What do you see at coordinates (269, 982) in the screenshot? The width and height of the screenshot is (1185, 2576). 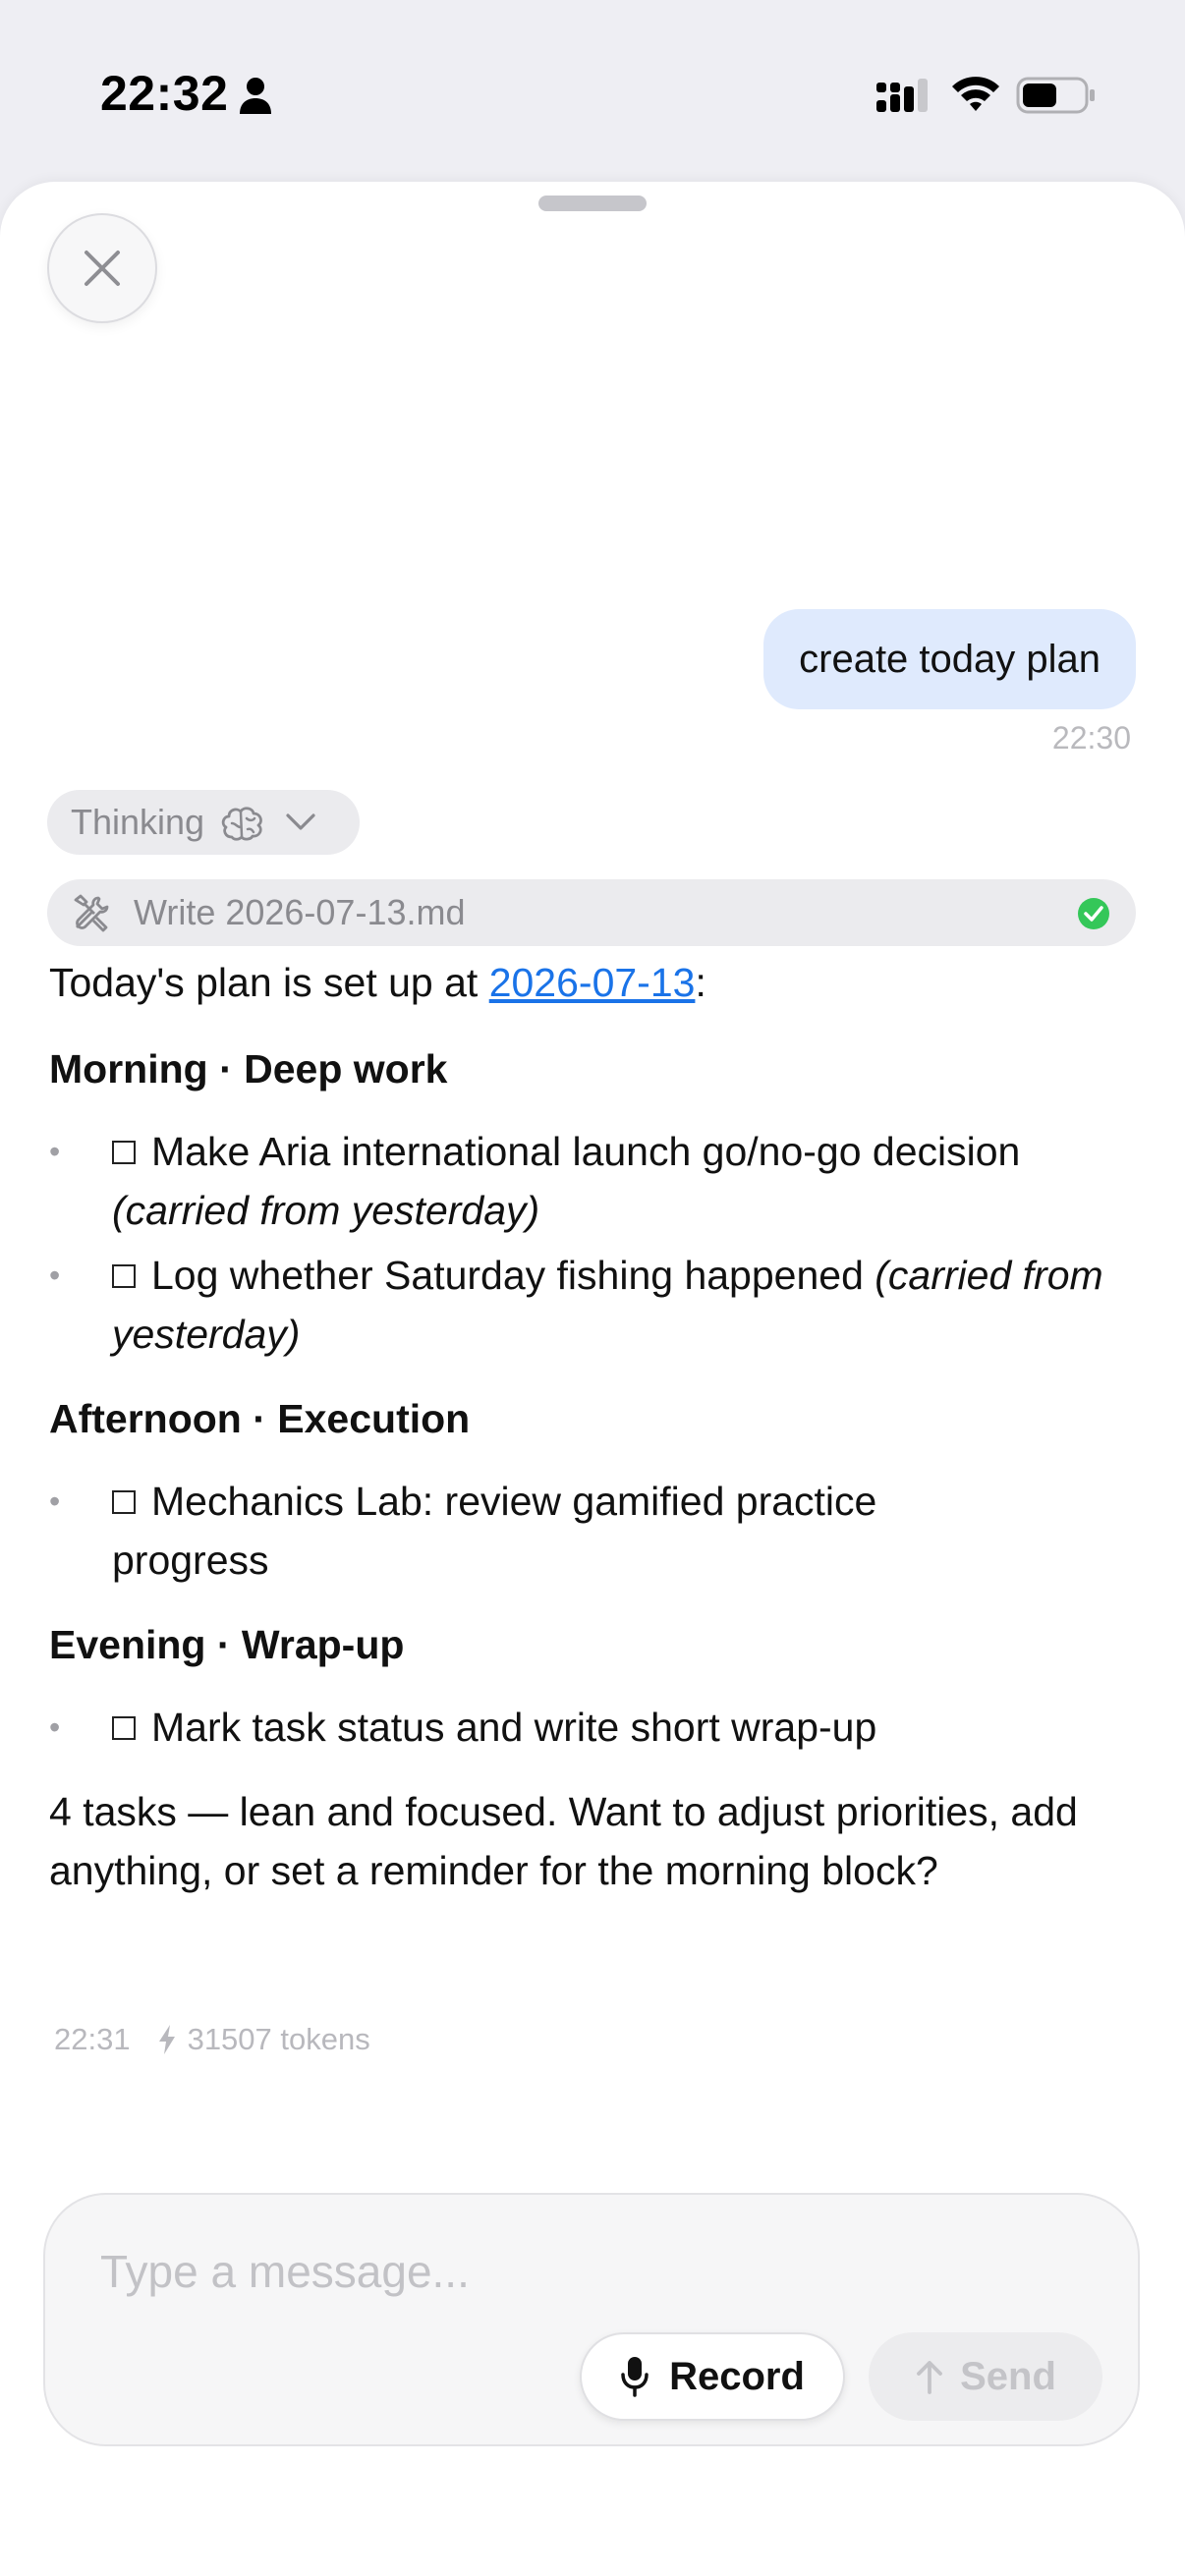 I see `intro-text: Today's plan is set up at` at bounding box center [269, 982].